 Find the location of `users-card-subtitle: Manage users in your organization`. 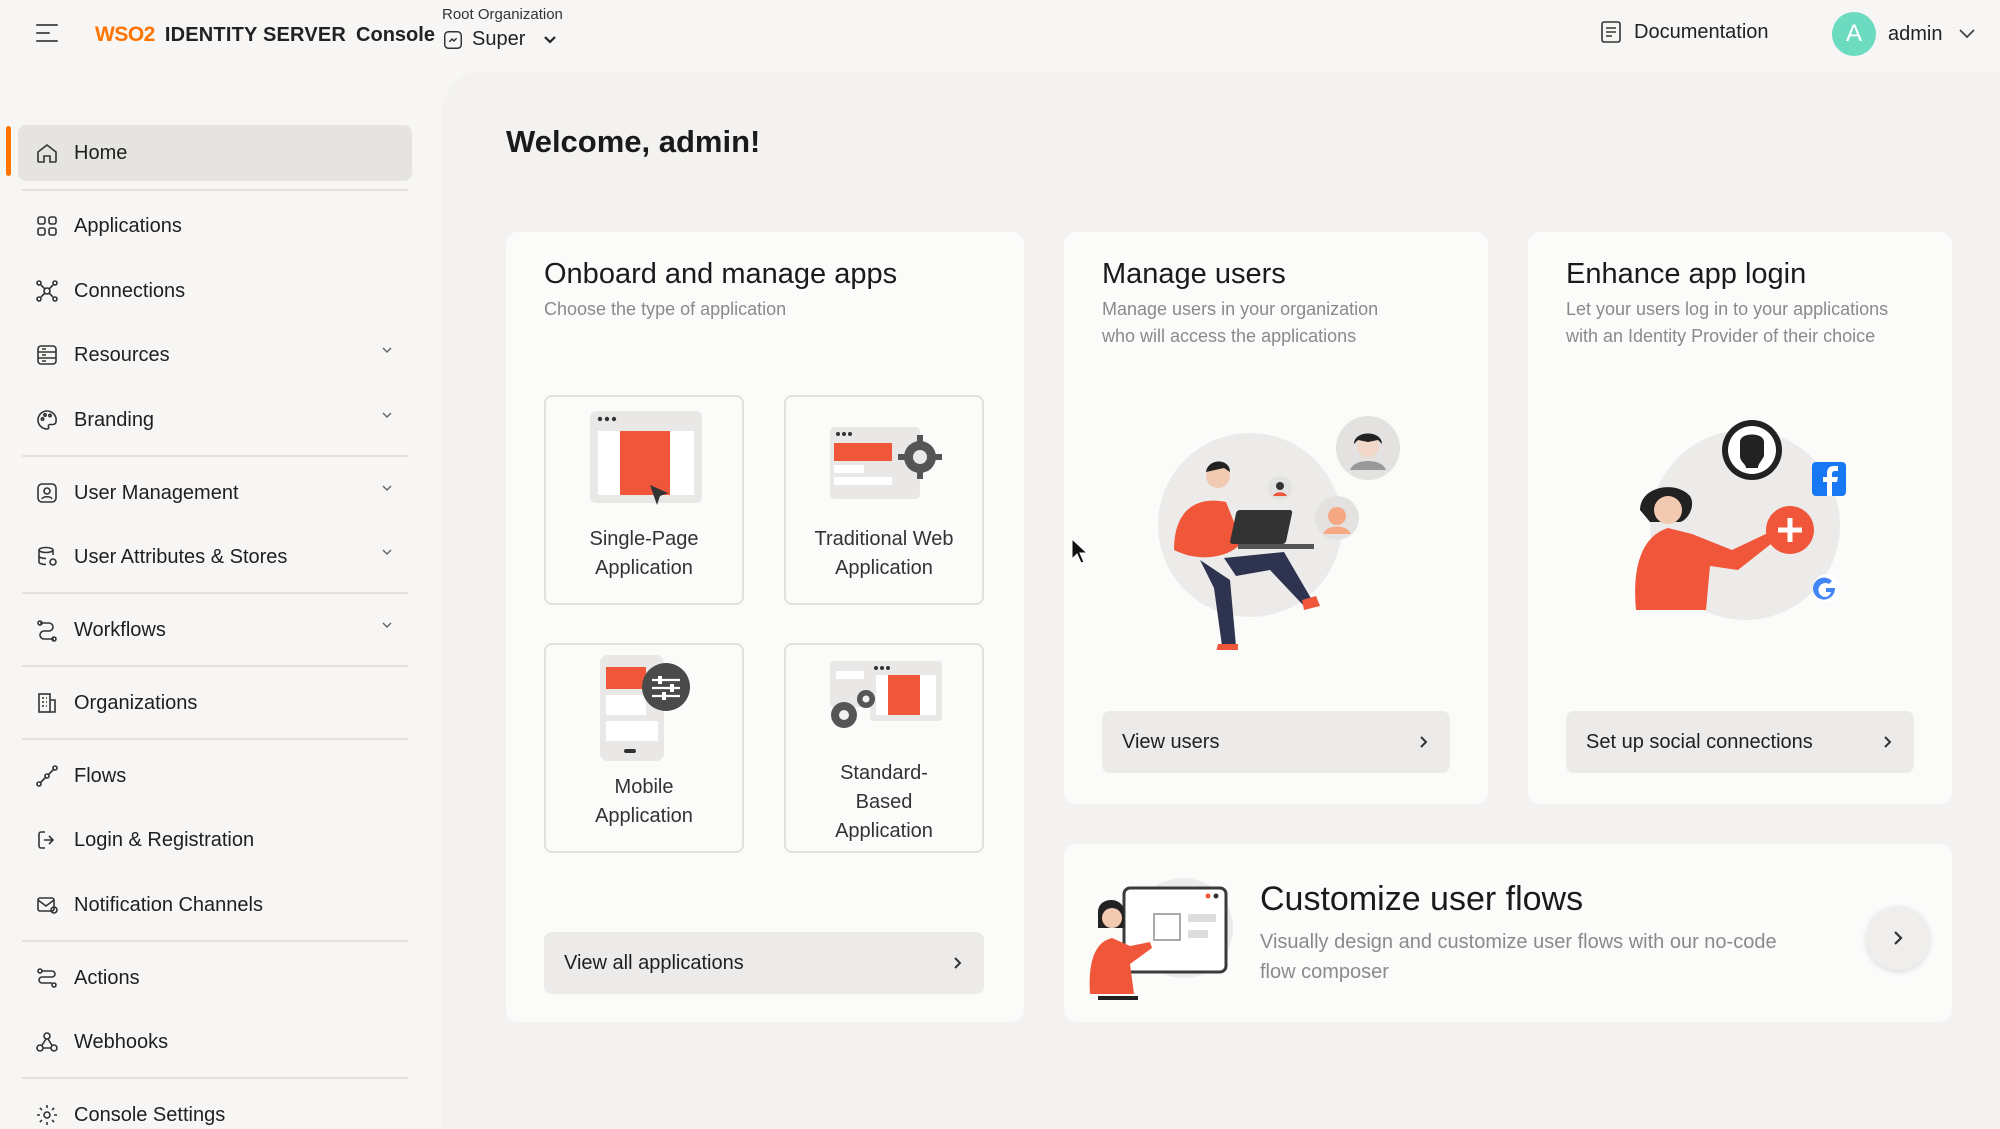

users-card-subtitle: Manage users in your organization is located at coordinates (1240, 309).